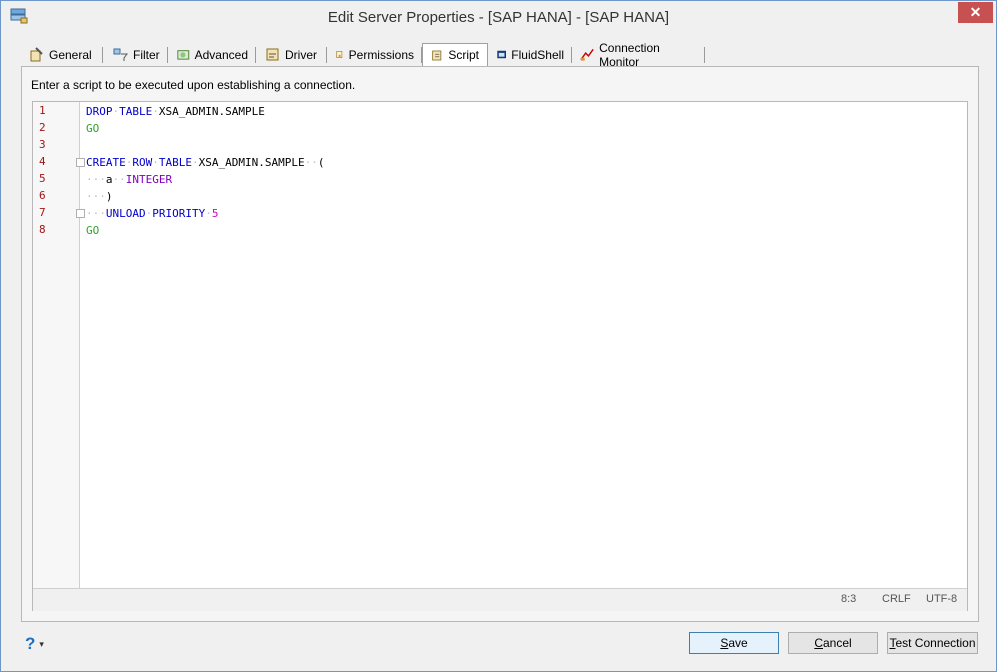 Image resolution: width=997 pixels, height=672 pixels. Describe the element at coordinates (537, 54) in the screenshot. I see `tab-label: FluidShell` at that location.